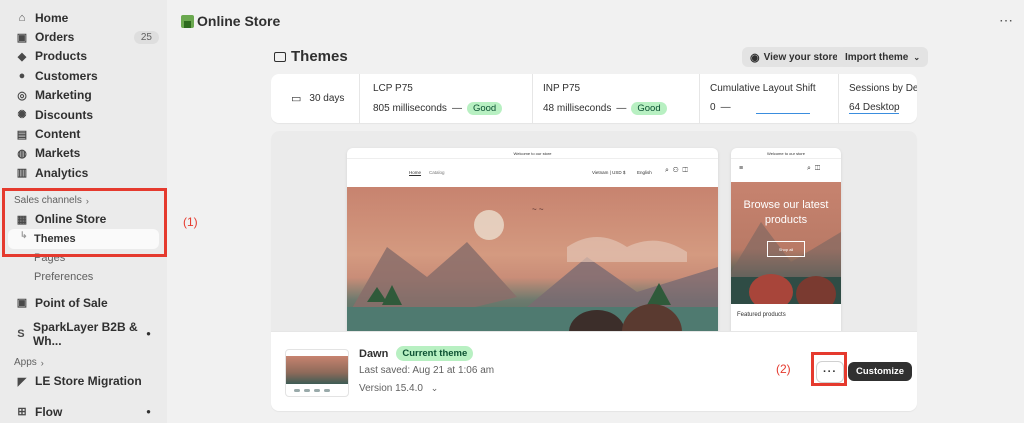 The width and height of the screenshot is (1024, 423). I want to click on sidebar-item-home: ⌂ Home, so click(83, 17).